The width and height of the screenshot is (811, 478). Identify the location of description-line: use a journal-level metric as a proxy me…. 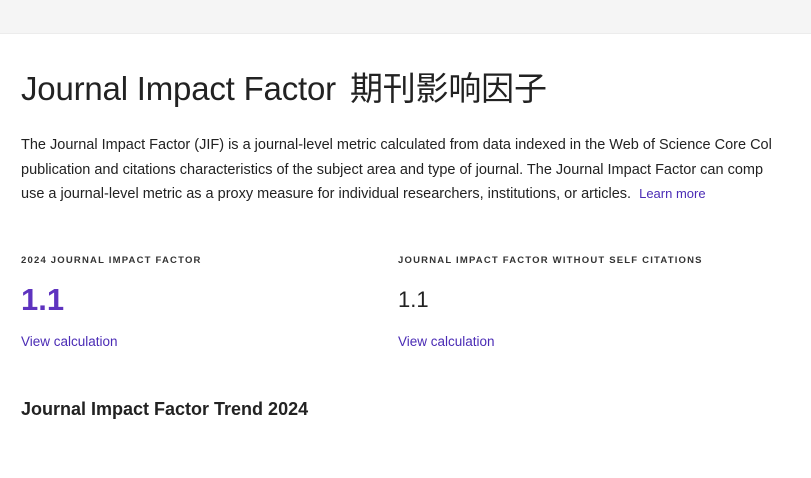
(416, 194).